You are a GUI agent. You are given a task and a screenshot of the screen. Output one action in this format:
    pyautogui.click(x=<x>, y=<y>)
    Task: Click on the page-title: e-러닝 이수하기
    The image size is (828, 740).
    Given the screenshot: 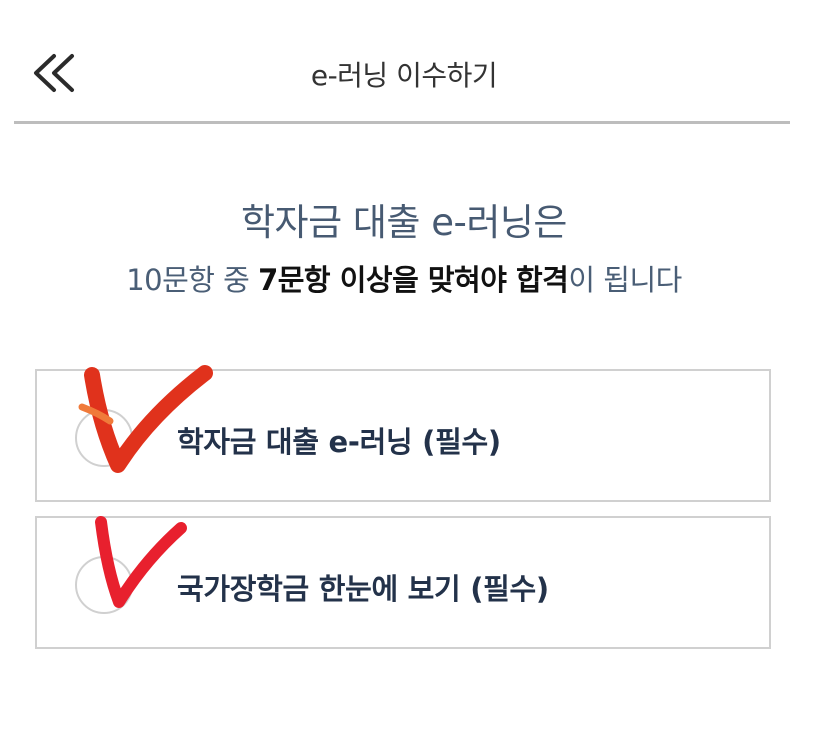 What is the action you would take?
    pyautogui.click(x=404, y=75)
    